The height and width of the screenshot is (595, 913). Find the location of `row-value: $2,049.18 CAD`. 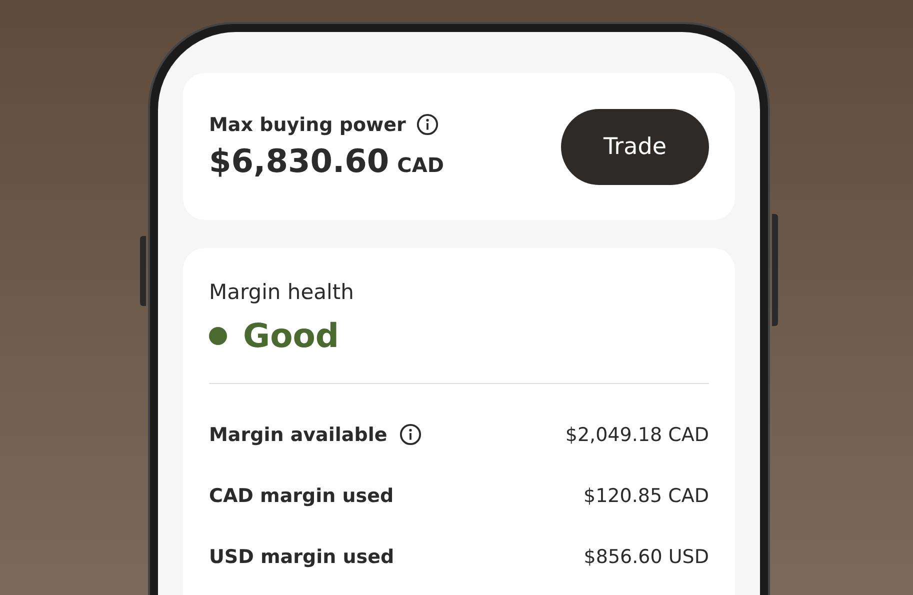

row-value: $2,049.18 CAD is located at coordinates (637, 435).